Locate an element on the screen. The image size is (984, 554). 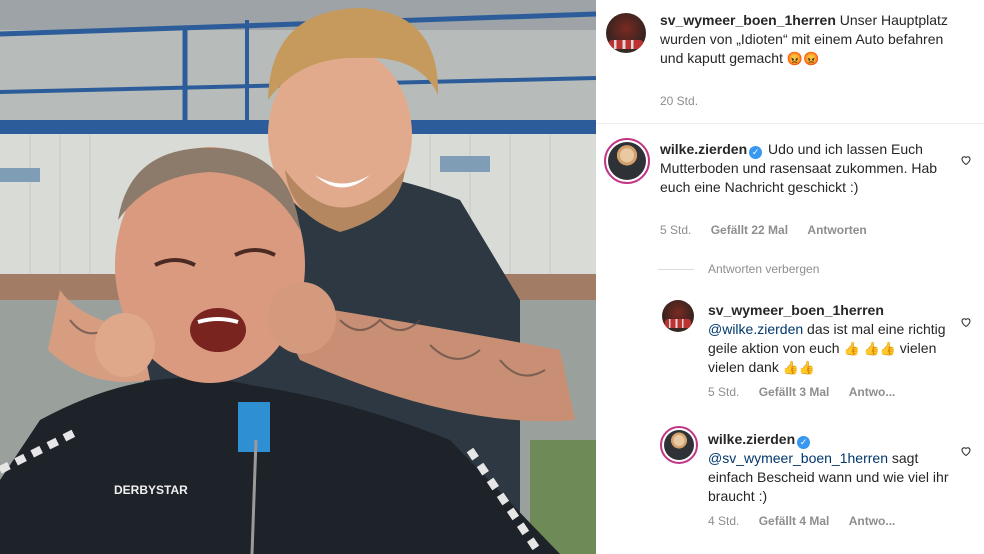
hide-replies-button: Antworten verbergen is located at coordinates (738, 269).